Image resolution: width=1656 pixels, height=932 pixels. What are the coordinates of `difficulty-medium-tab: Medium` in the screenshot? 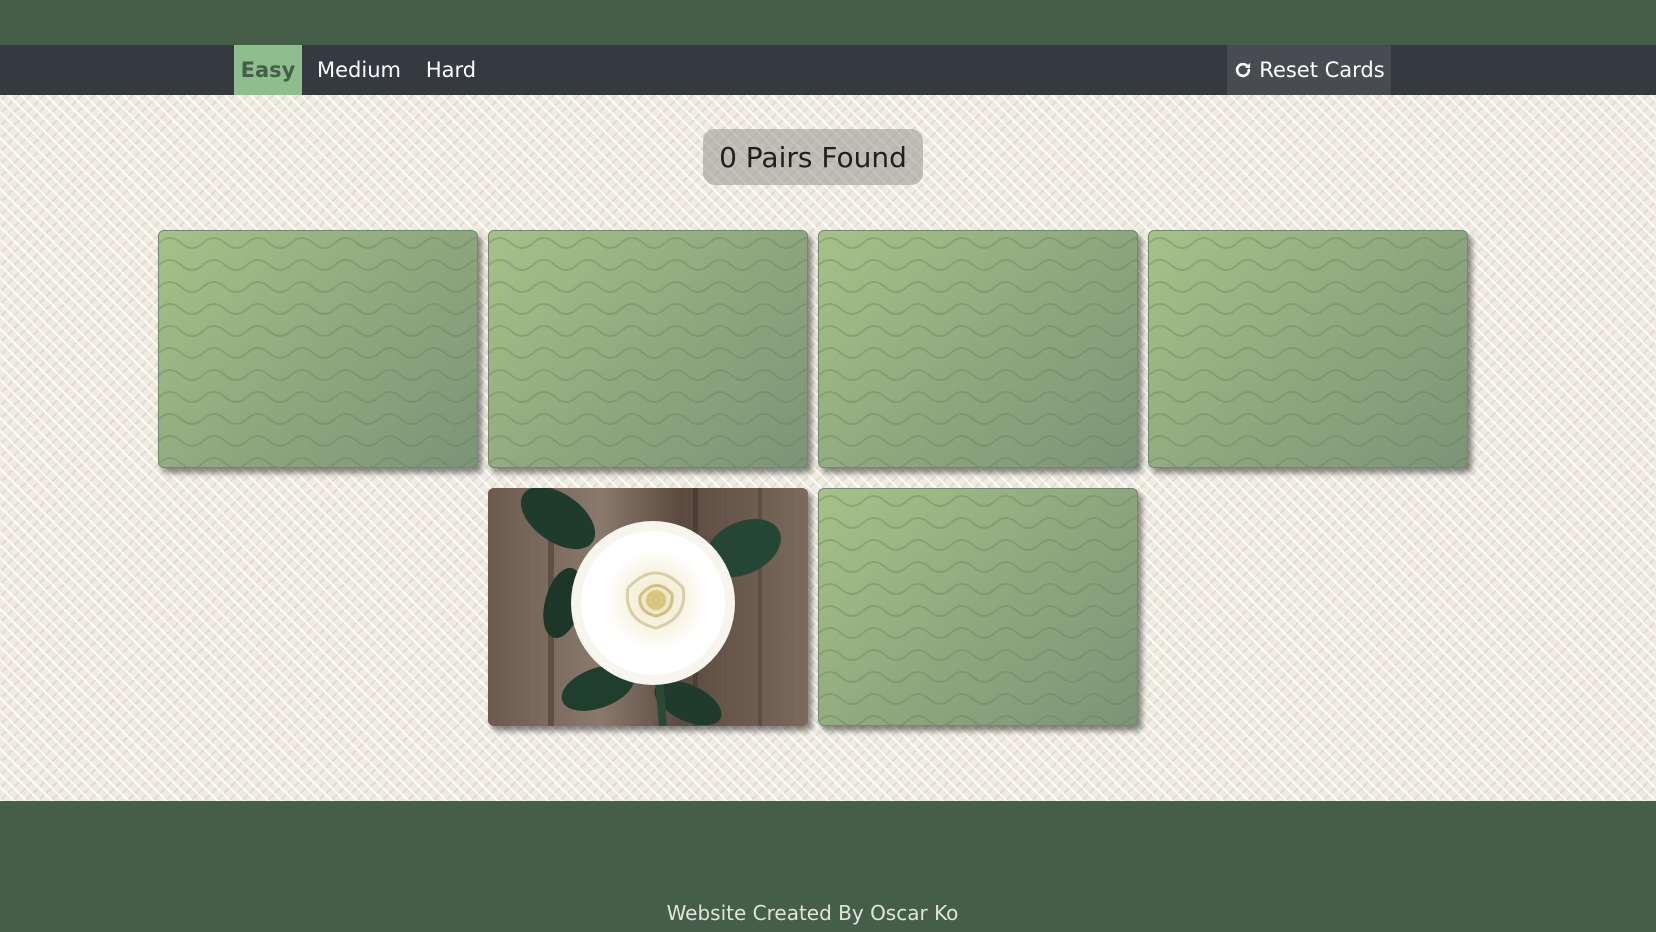 It's located at (359, 70).